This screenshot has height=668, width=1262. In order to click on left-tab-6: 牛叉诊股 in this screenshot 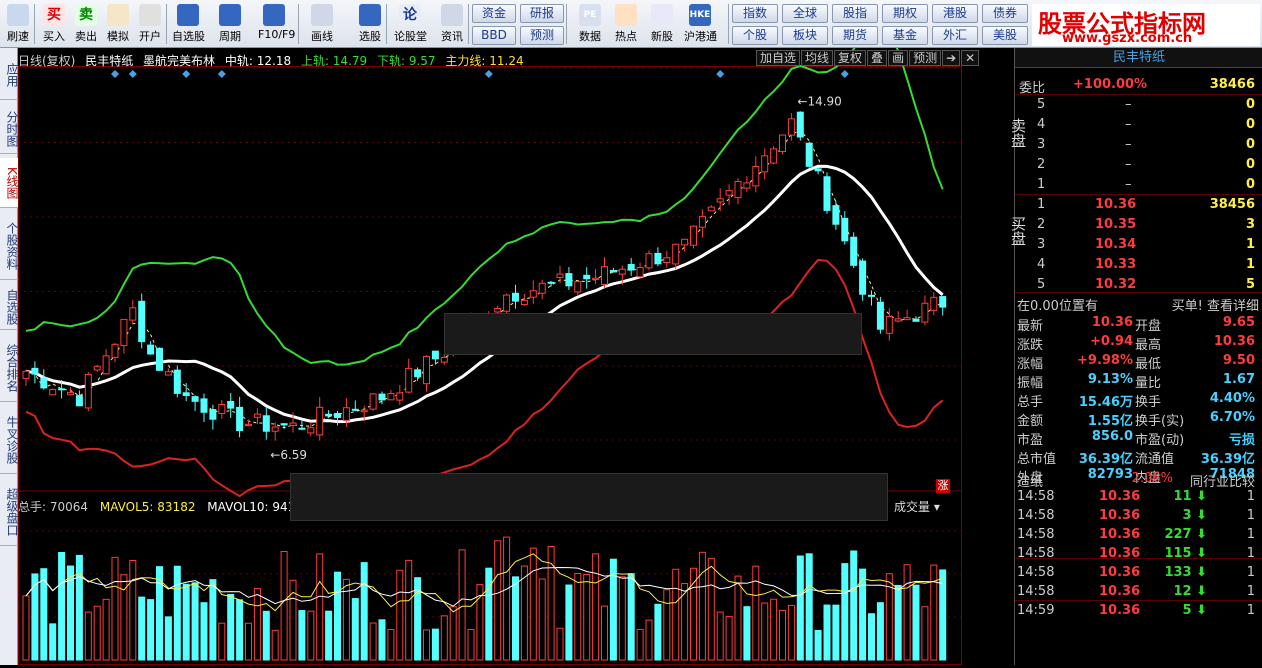, I will do `click(9, 440)`.